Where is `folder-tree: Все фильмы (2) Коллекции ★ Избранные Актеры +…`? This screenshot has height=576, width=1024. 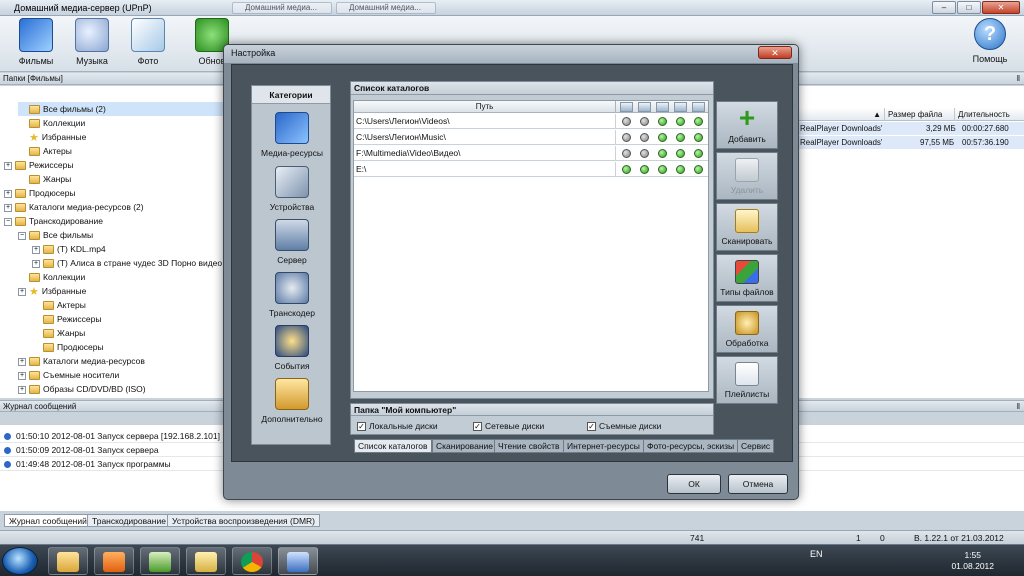
folder-tree: Все фильмы (2) Коллекции ★ Избранные Актеры +… is located at coordinates (117, 242).